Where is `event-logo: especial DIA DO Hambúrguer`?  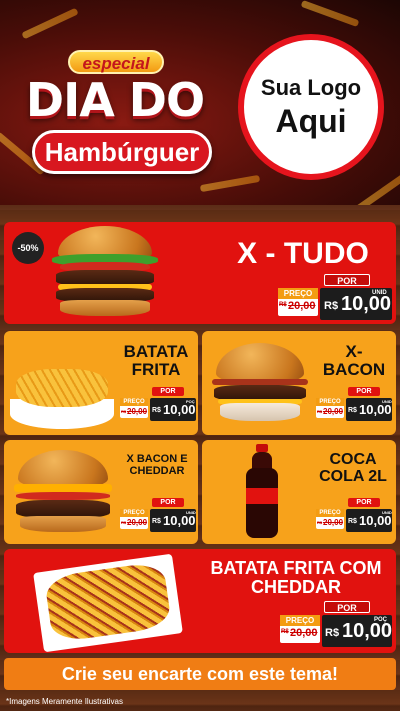
event-logo: especial DIA DO Hambúrguer is located at coordinates (115, 113).